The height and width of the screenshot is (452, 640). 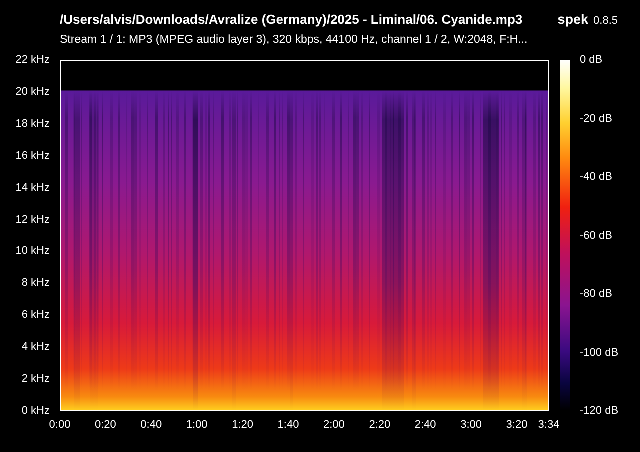 I want to click on frequency-tick-label: 18 kHz, so click(x=33, y=123).